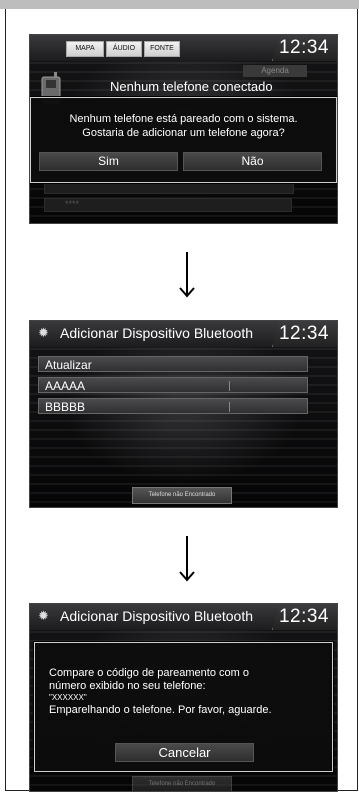  I want to click on top-rule, so click(179, 4).